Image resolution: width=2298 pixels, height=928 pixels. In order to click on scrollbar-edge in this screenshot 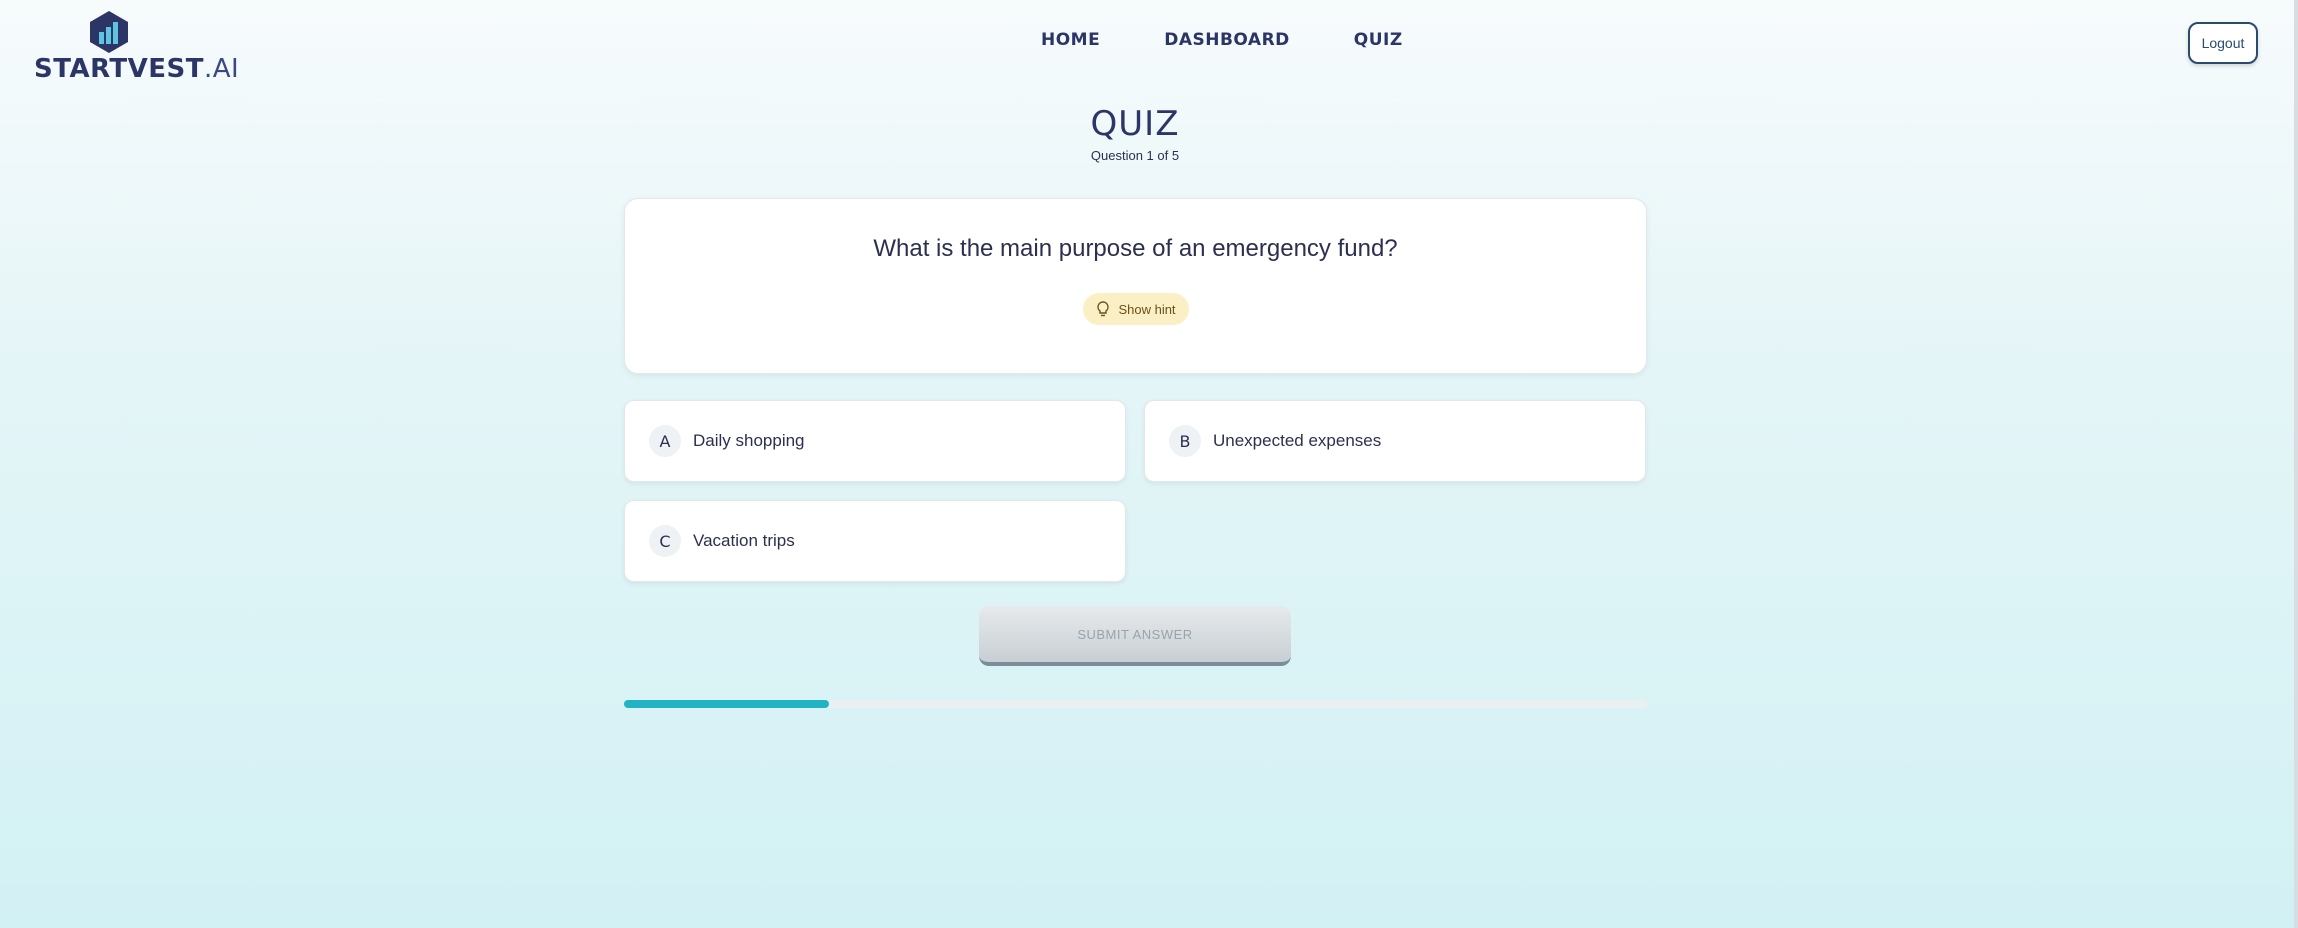, I will do `click(2296, 464)`.